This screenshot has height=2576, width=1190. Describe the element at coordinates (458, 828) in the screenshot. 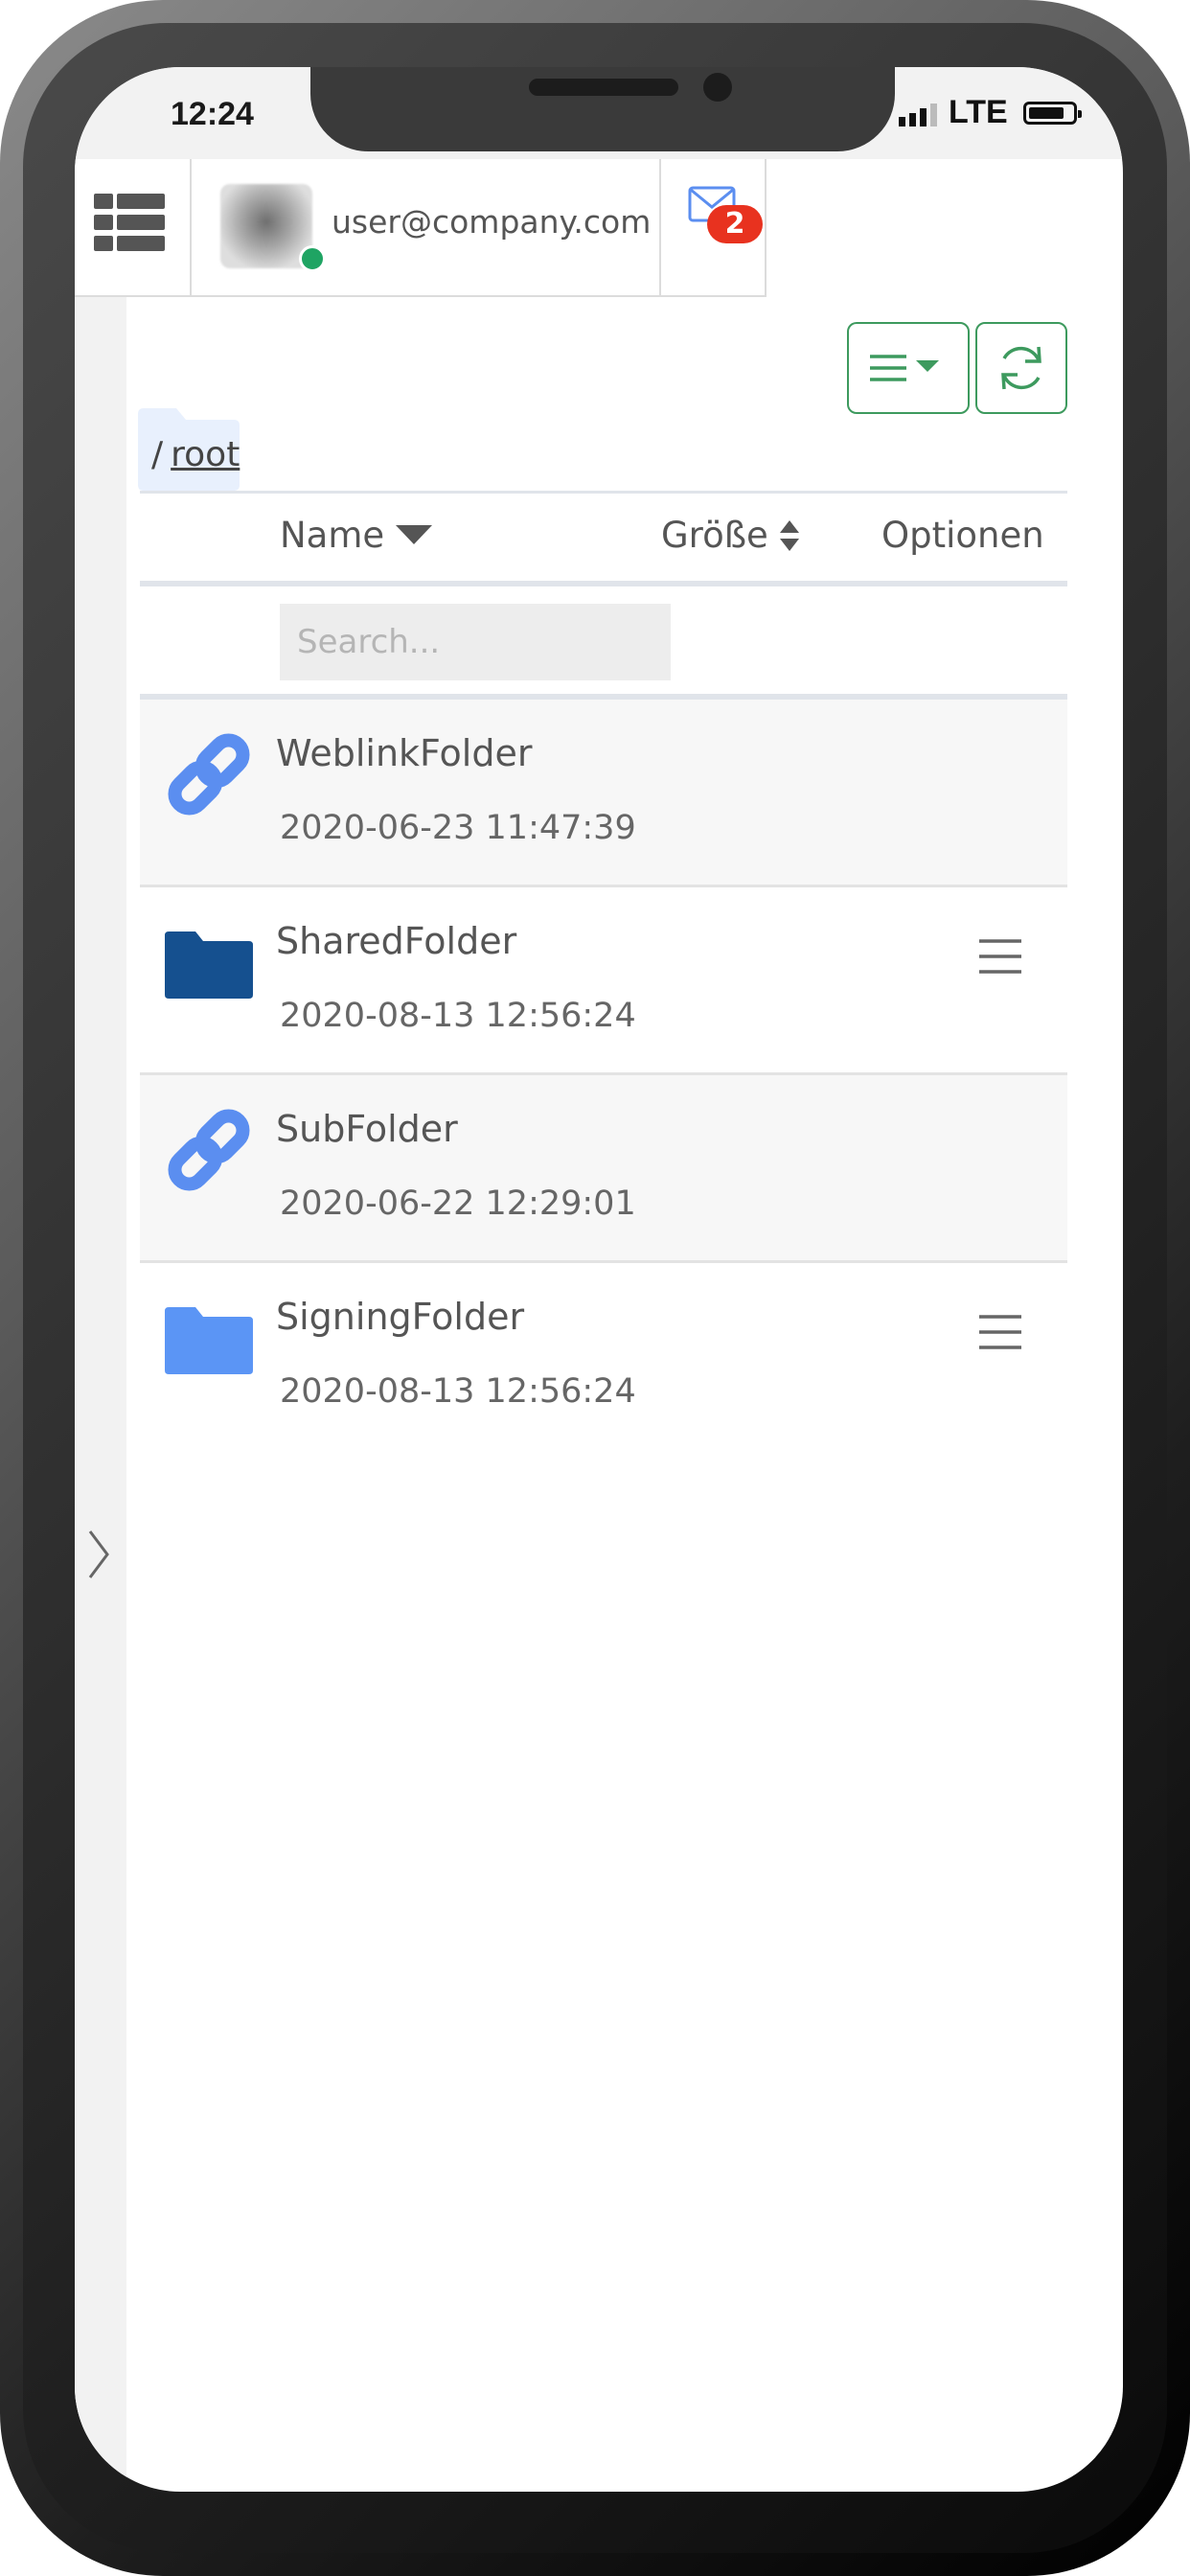

I see `item-date: 2020-06-23 11:47:39` at that location.